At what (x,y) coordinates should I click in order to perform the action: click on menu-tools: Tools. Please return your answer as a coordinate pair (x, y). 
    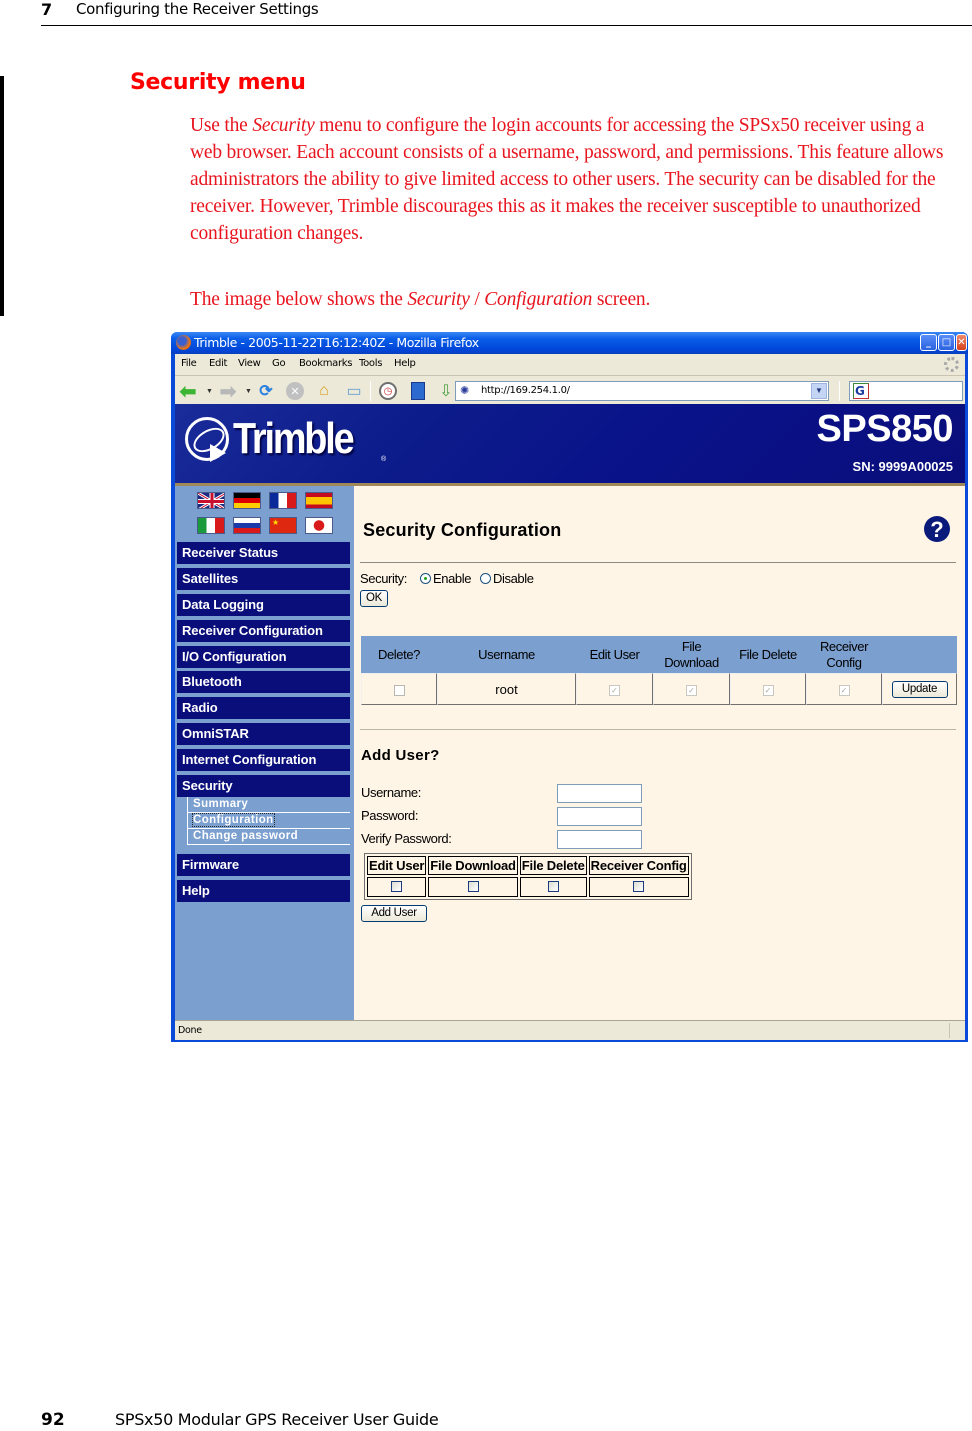
    Looking at the image, I should click on (370, 363).